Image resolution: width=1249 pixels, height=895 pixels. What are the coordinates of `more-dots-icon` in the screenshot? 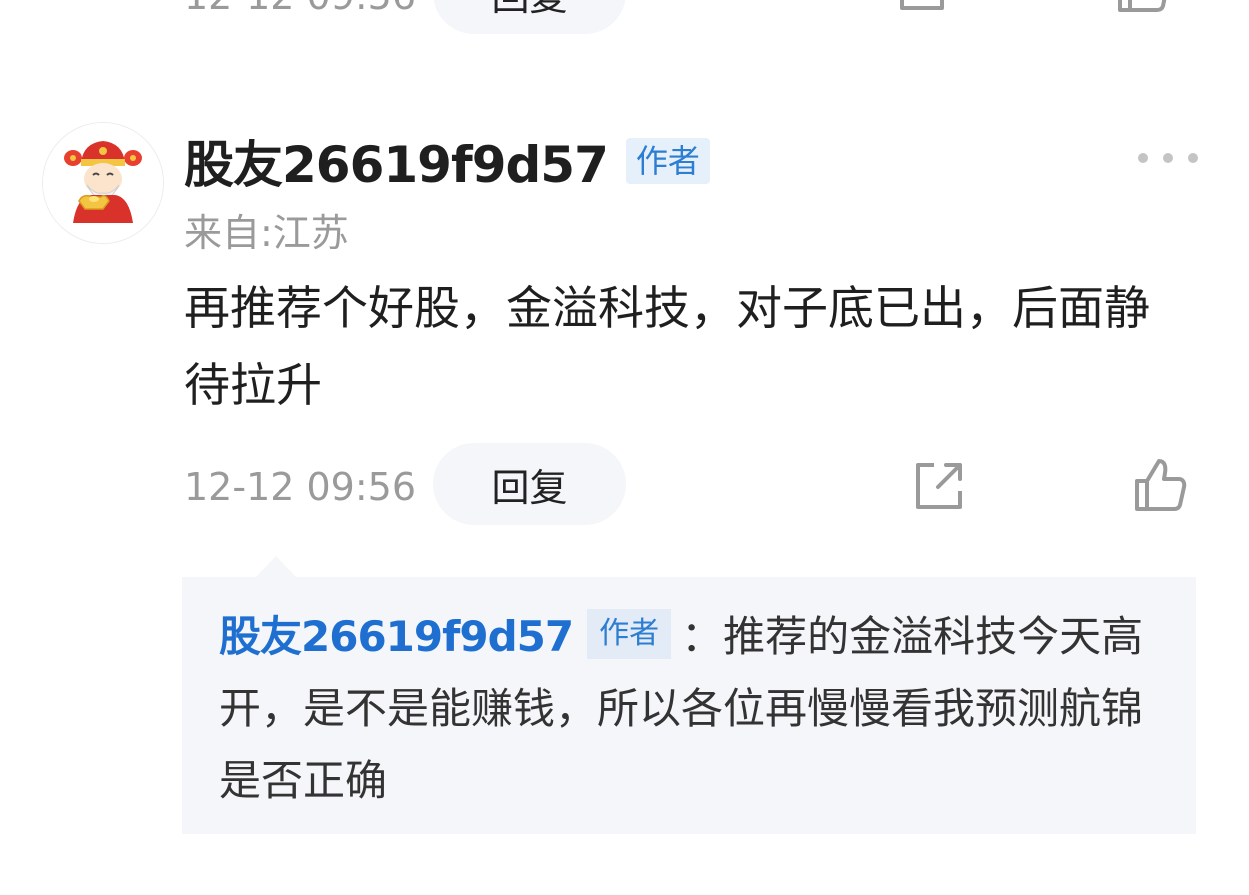 It's located at (1168, 158).